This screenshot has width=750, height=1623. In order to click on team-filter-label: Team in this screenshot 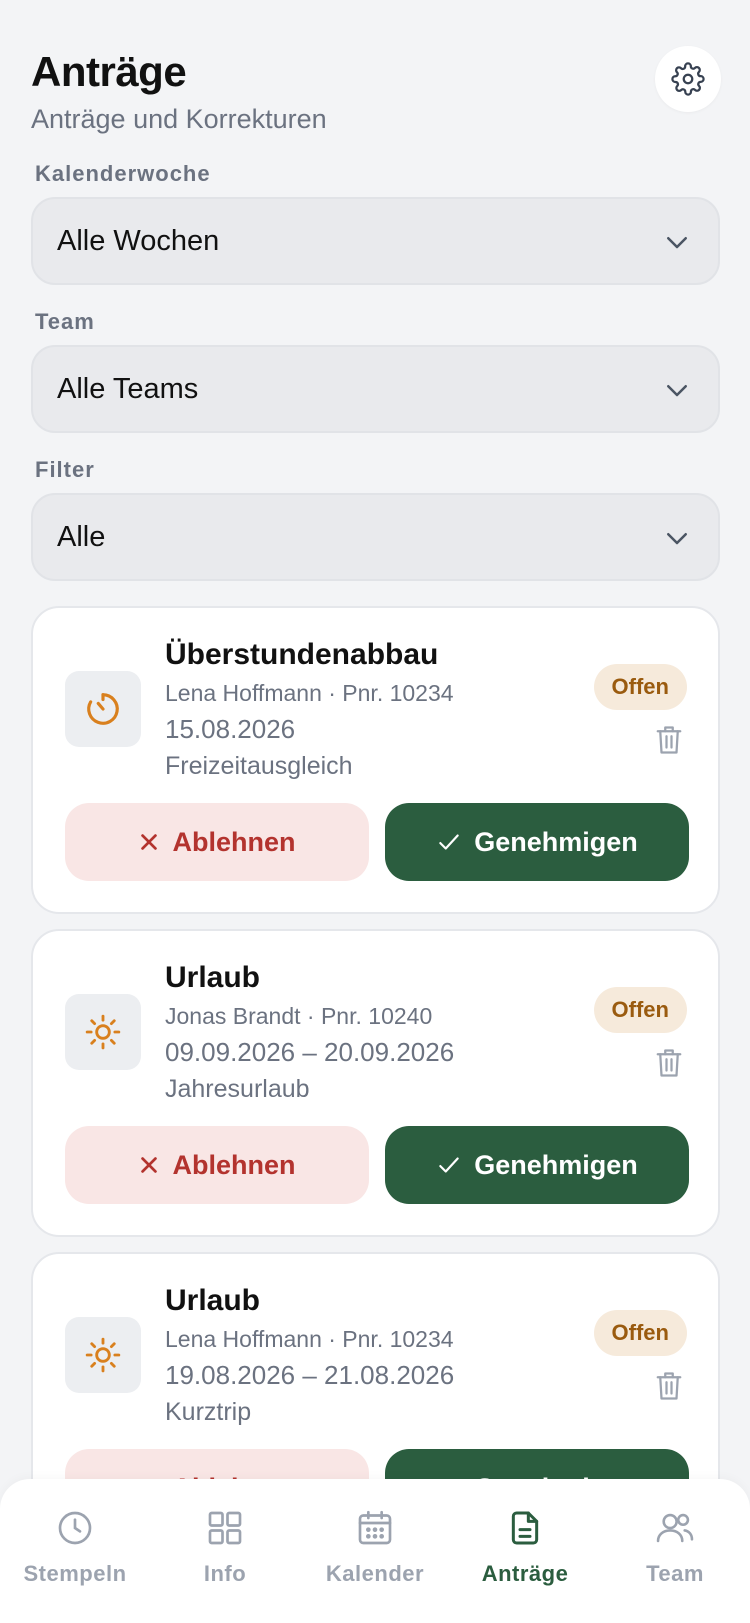, I will do `click(65, 321)`.